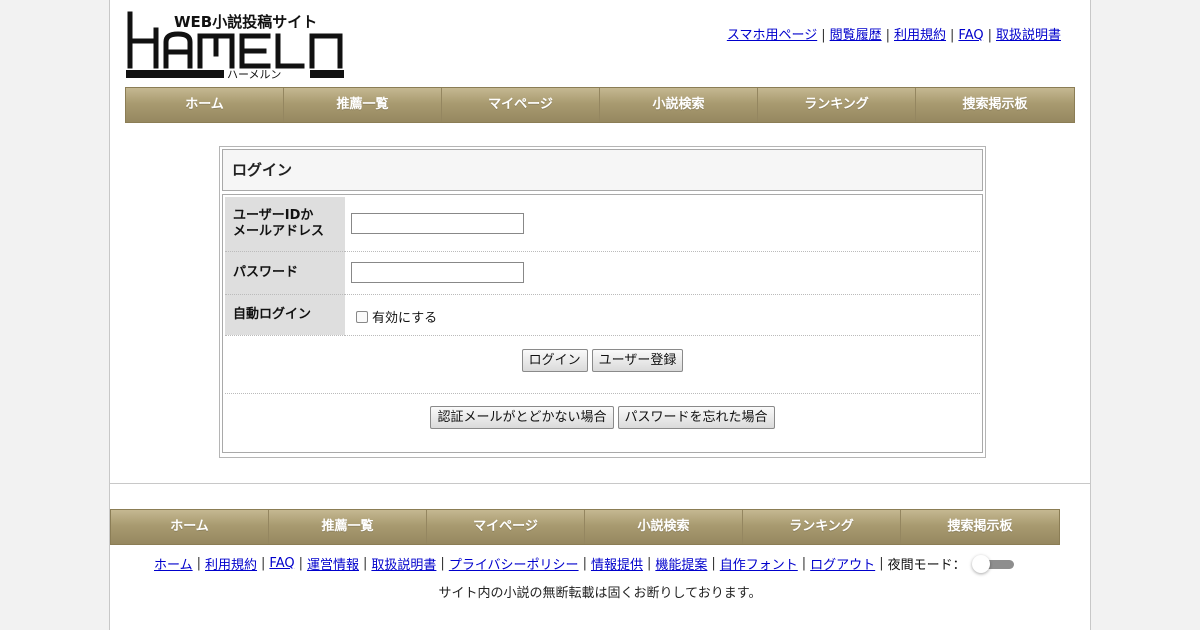 This screenshot has height=630, width=1200. I want to click on footer-link-logout: ログアウト, so click(842, 563).